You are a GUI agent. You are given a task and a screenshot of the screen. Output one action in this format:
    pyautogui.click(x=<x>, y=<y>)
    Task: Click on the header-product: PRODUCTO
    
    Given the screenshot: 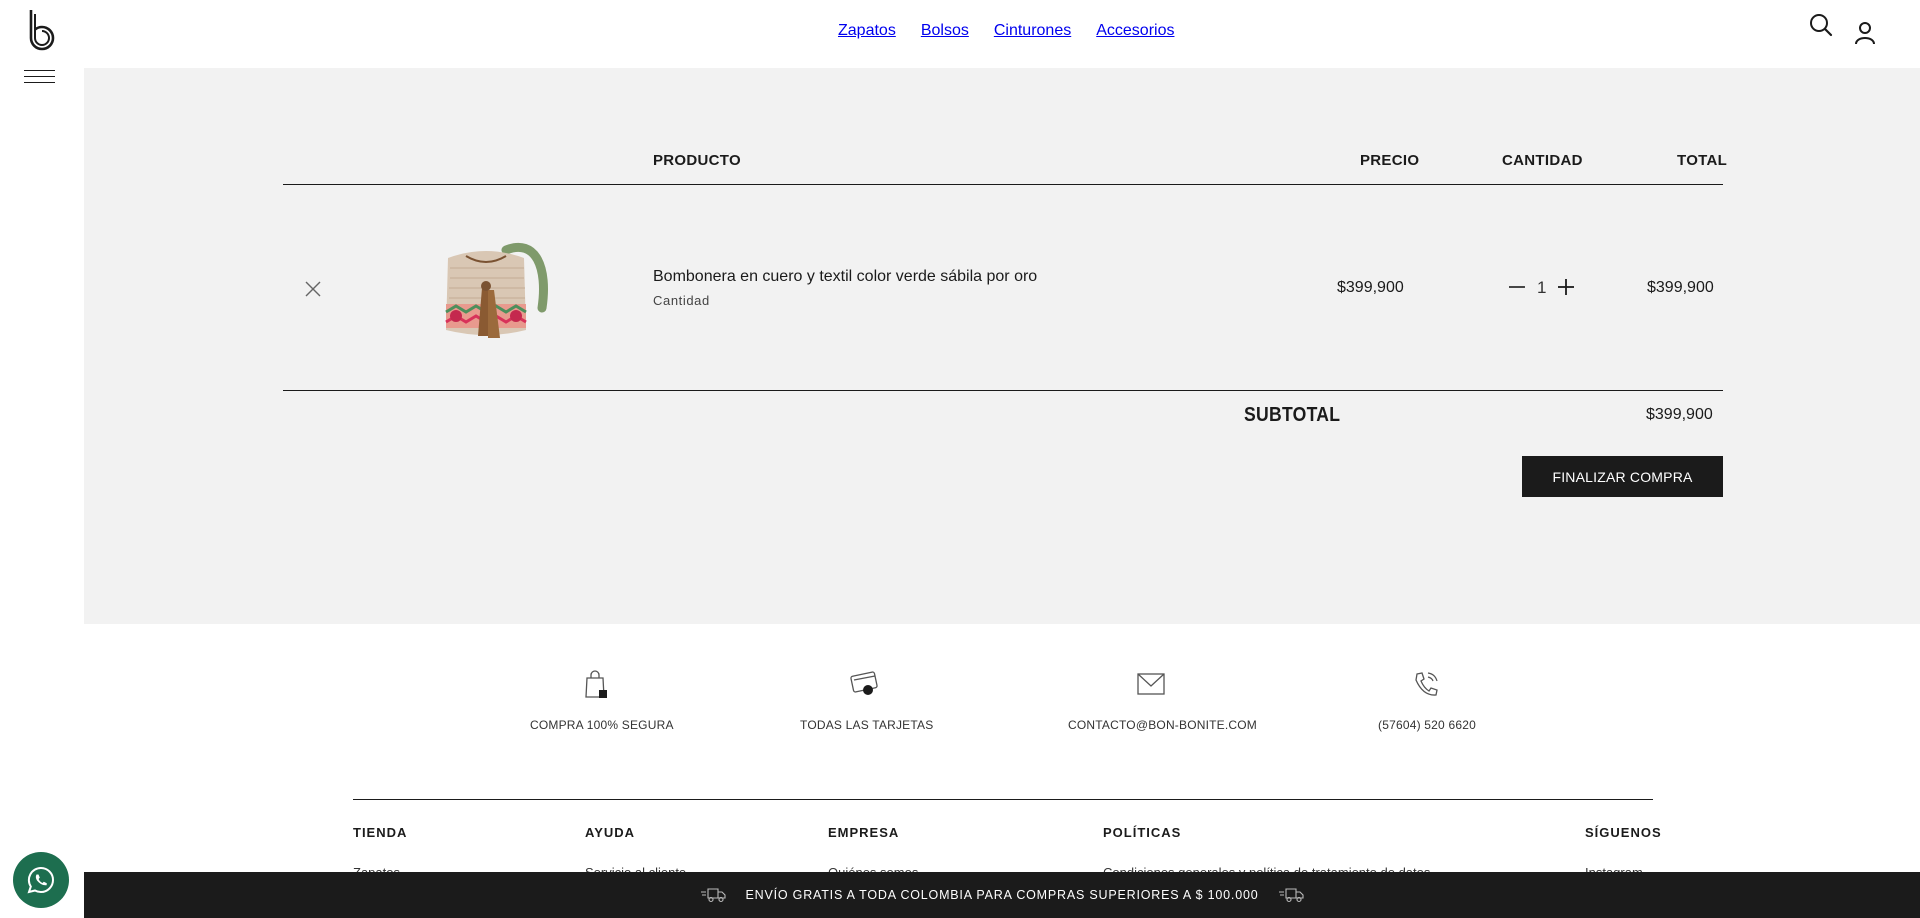 What is the action you would take?
    pyautogui.click(x=697, y=160)
    